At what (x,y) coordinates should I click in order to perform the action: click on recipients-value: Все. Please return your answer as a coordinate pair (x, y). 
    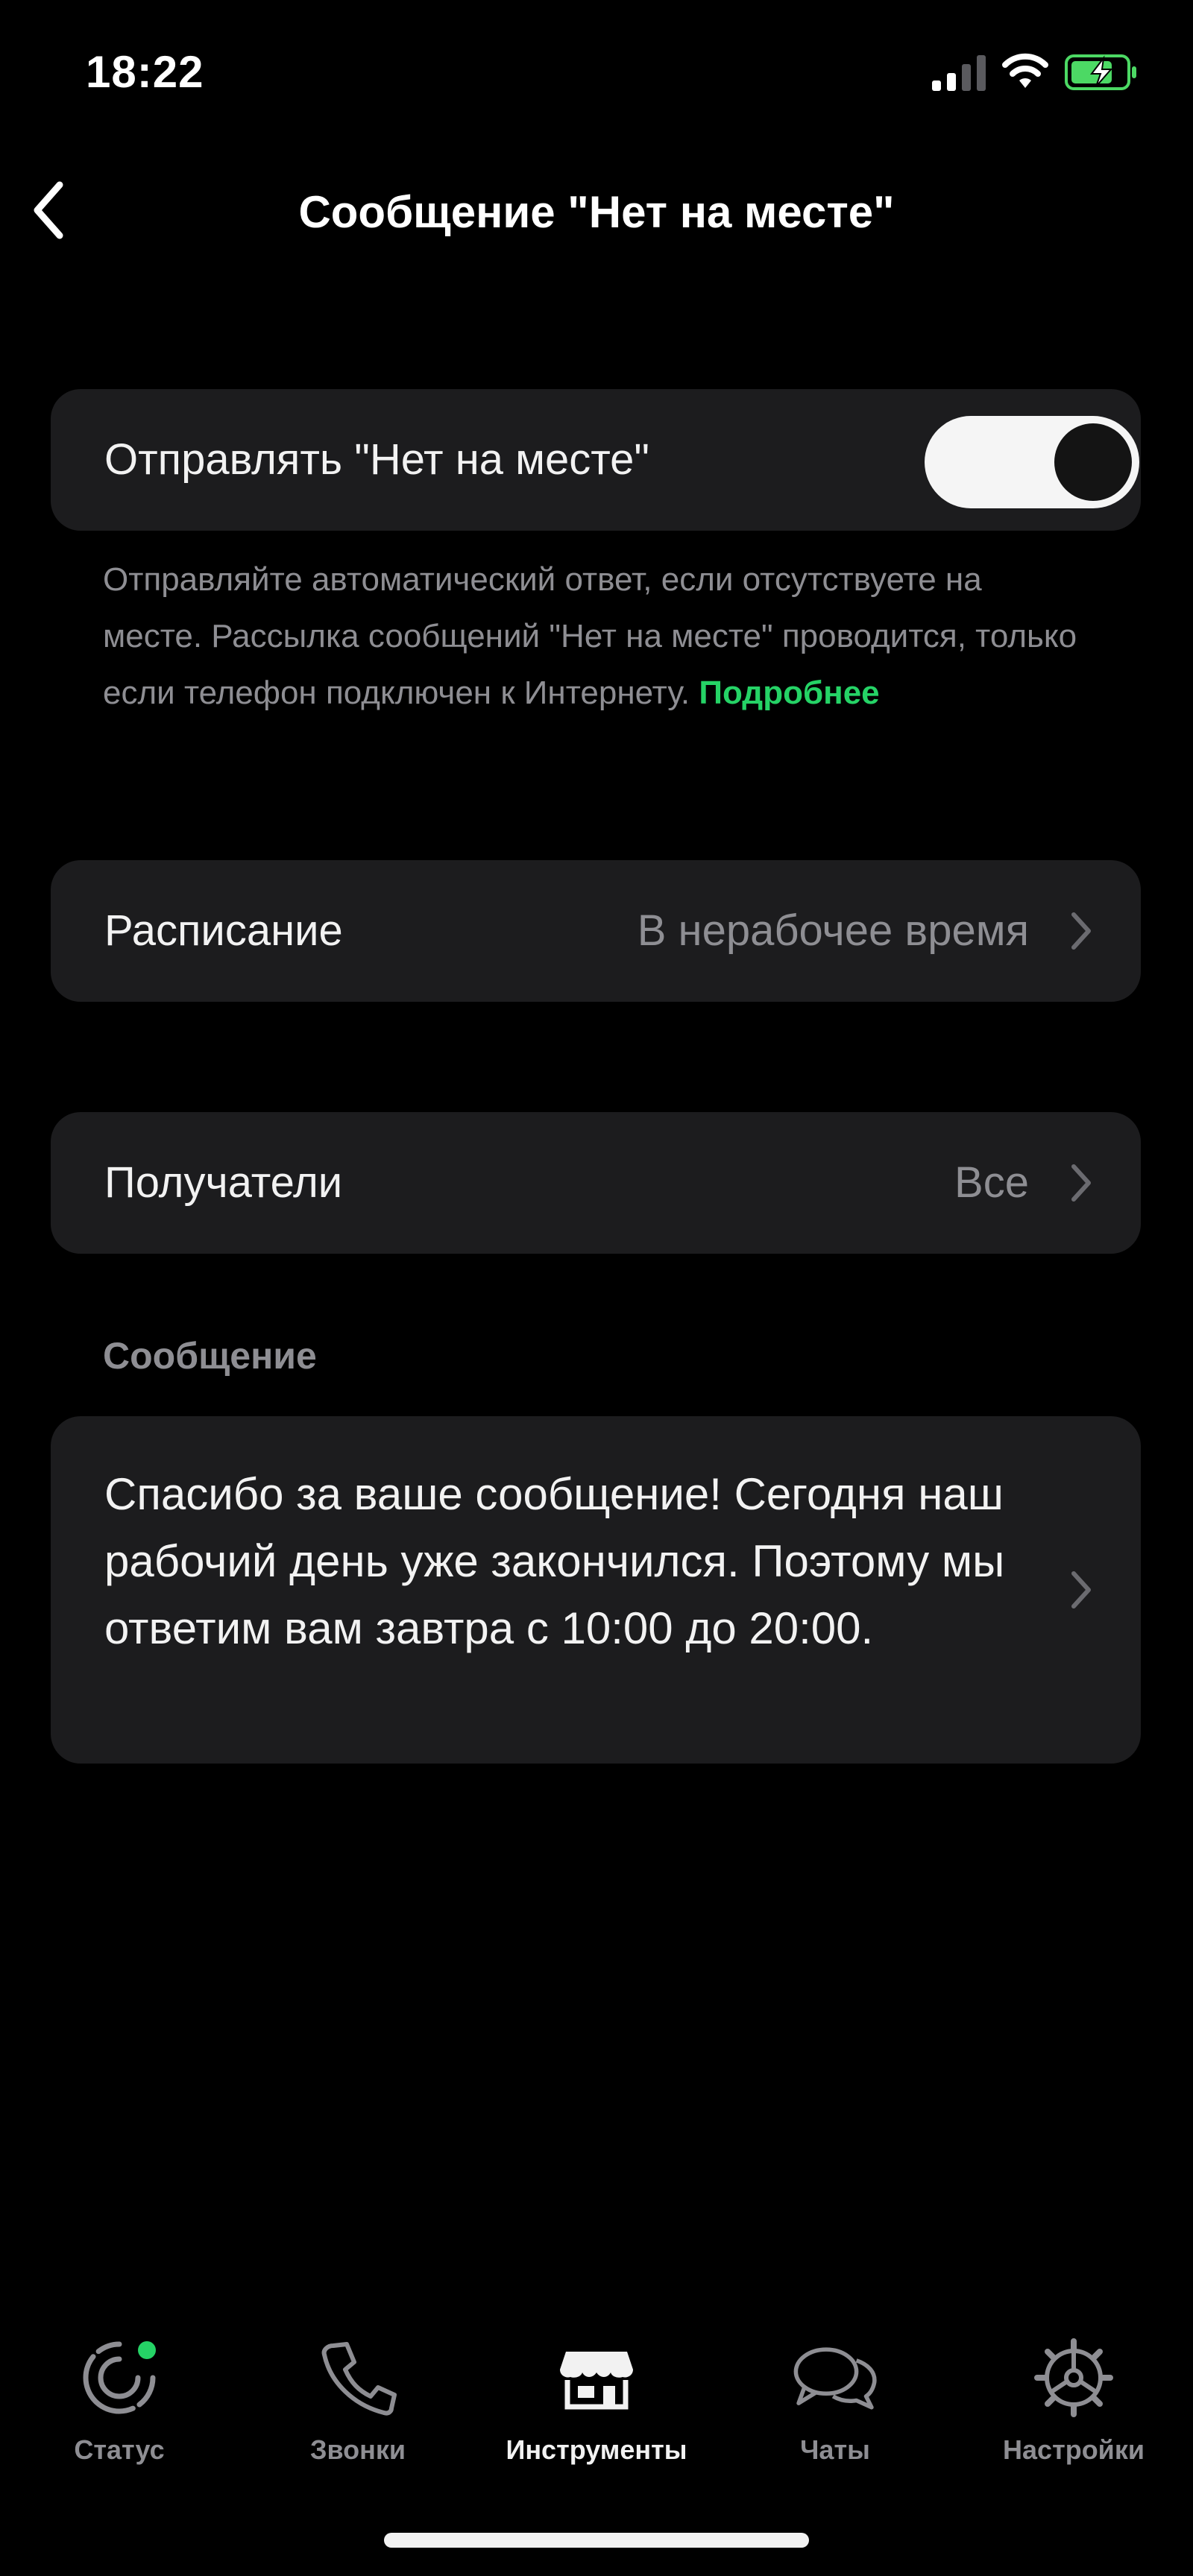
    Looking at the image, I should click on (992, 1182).